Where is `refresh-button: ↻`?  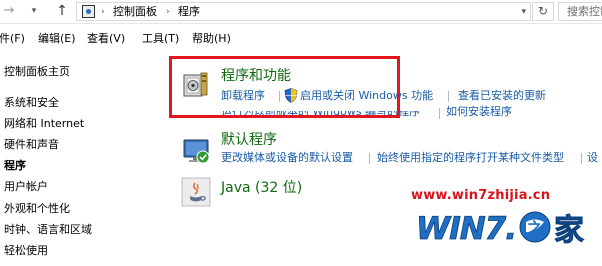
refresh-button: ↻ is located at coordinates (543, 11).